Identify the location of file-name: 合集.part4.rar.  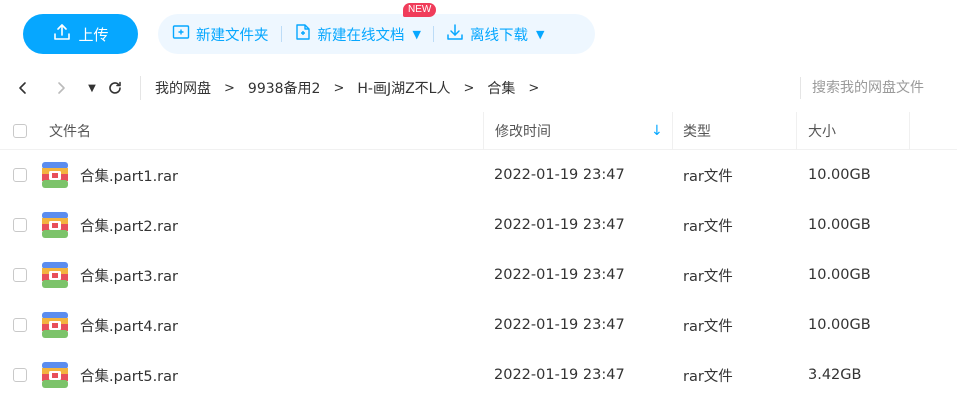
(129, 325).